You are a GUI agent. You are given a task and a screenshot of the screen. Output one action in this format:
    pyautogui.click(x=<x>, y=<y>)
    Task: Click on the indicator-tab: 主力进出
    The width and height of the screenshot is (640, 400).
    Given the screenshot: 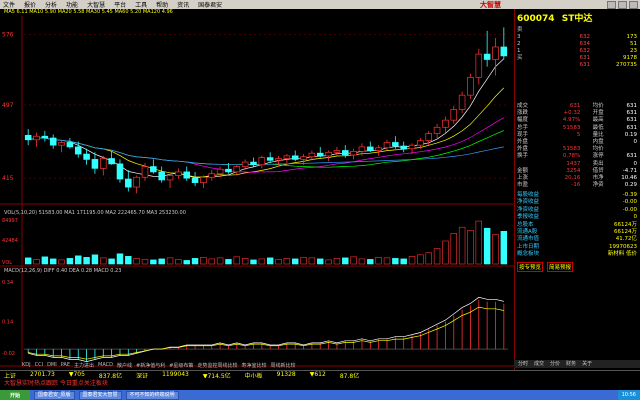 What is the action you would take?
    pyautogui.click(x=84, y=366)
    